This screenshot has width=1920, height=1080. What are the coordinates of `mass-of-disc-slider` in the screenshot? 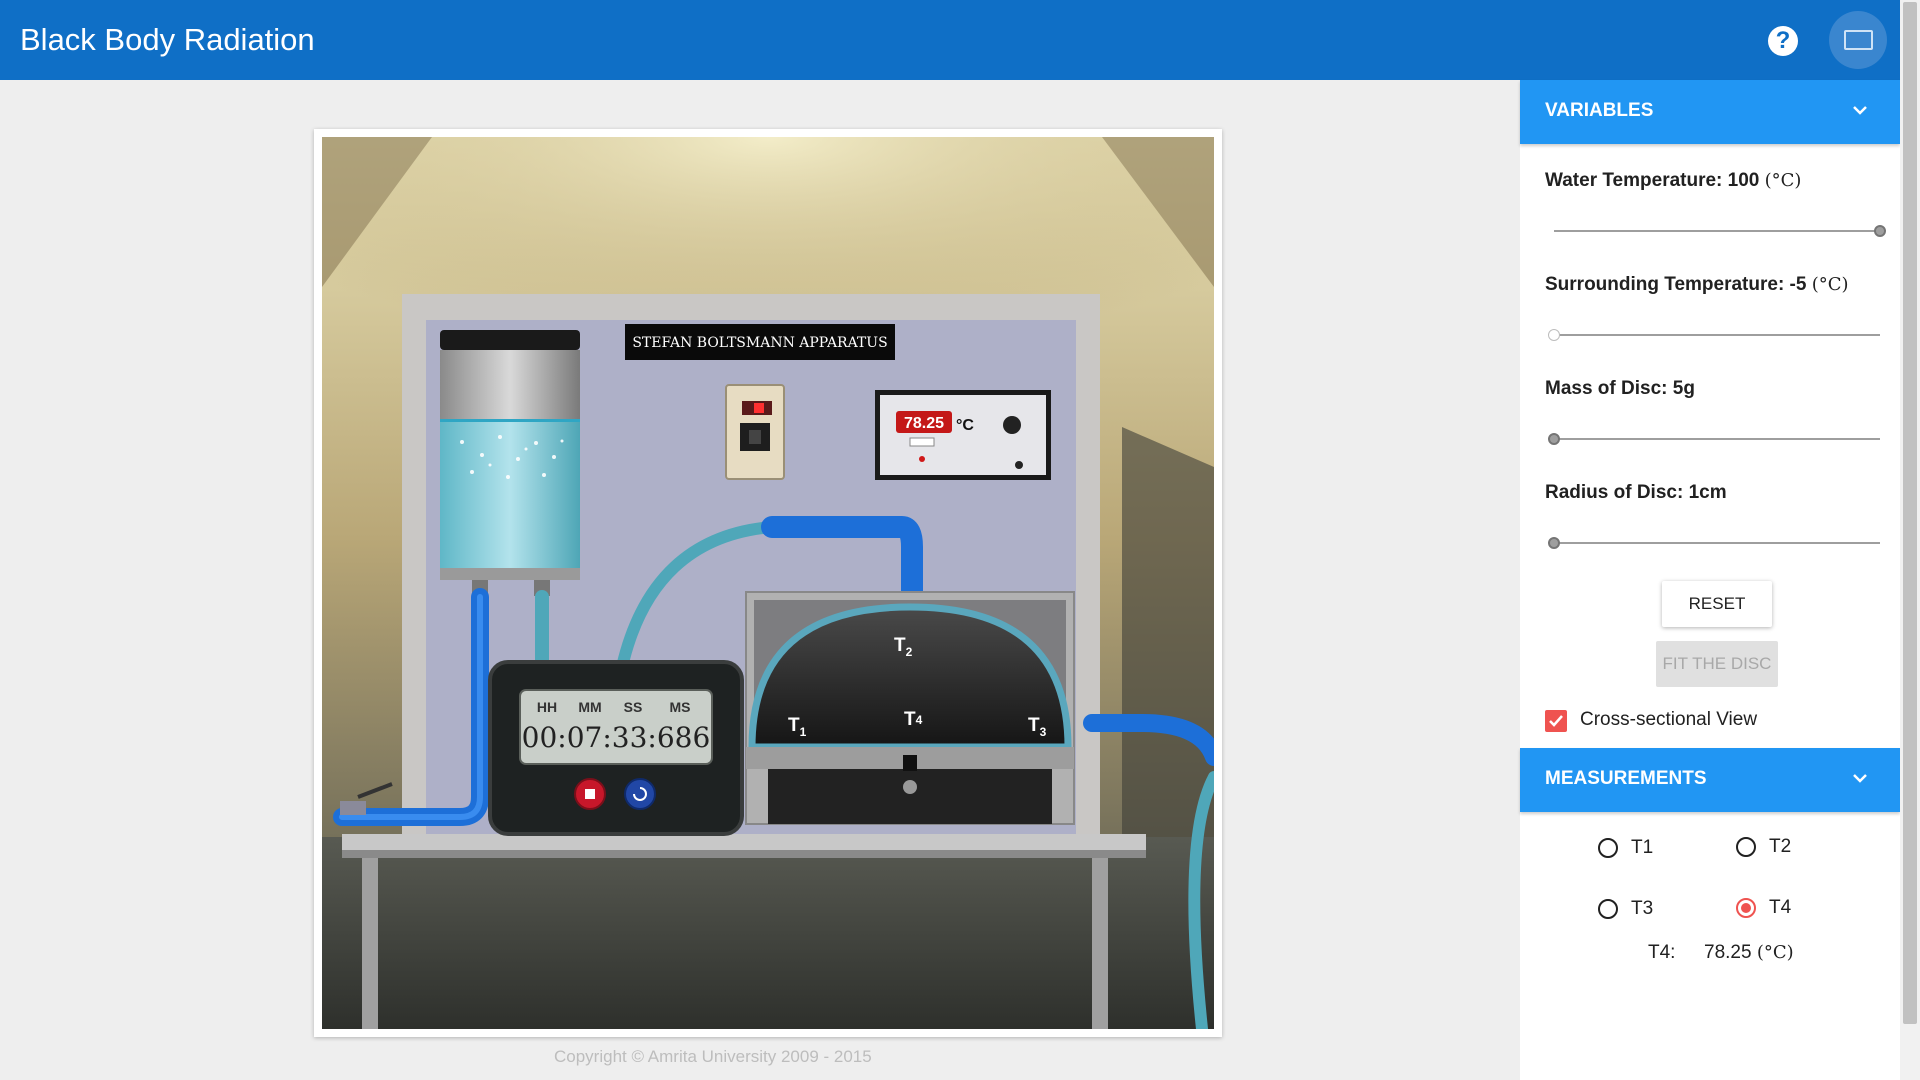 It's located at (1714, 439).